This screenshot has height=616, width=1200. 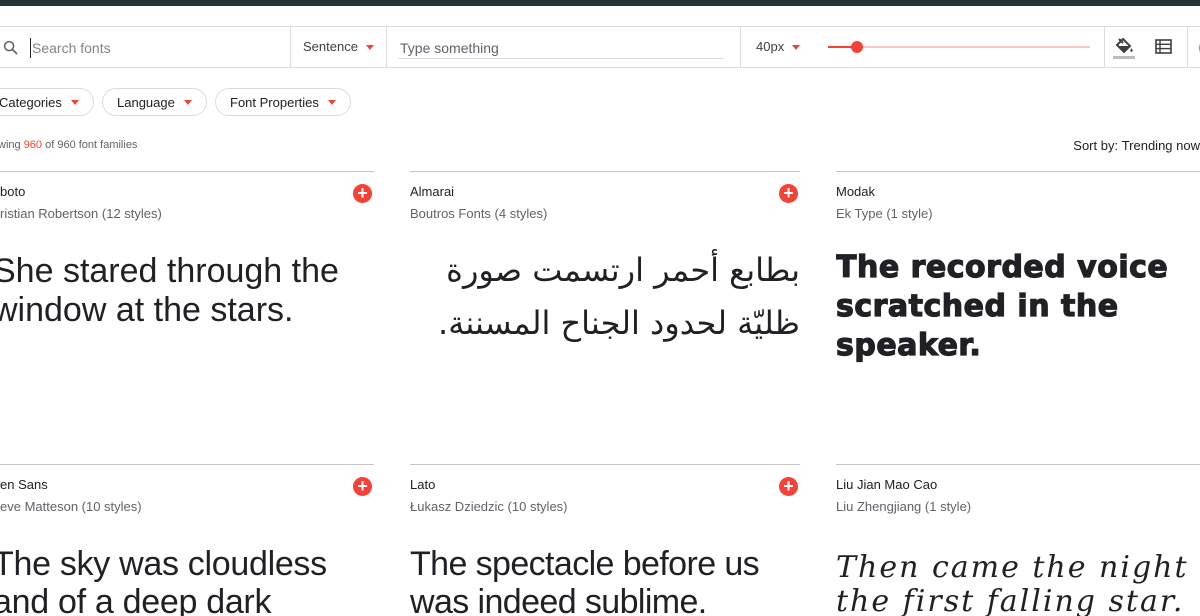 I want to click on font-author: Łukasz Dziedzic (10 styles), so click(x=489, y=506).